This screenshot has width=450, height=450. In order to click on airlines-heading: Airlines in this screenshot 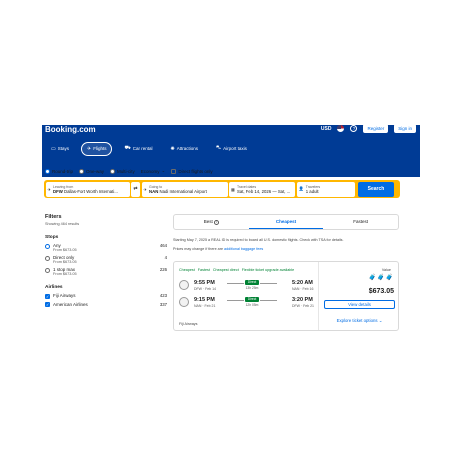, I will do `click(54, 287)`.